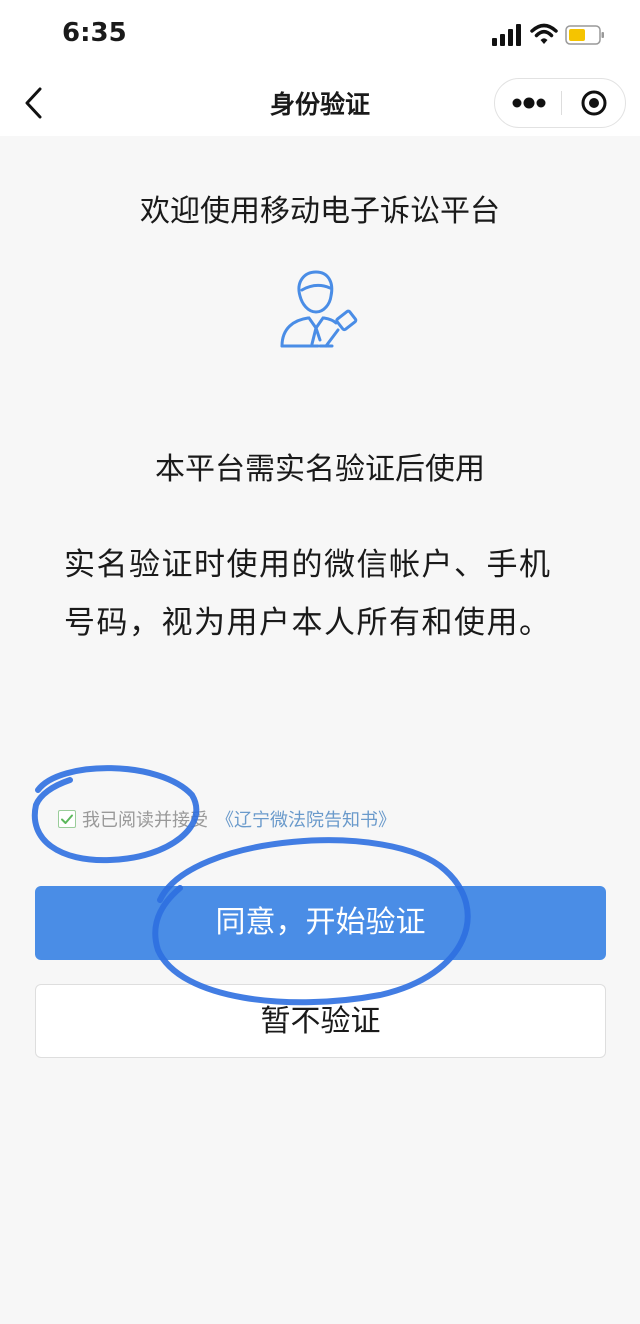 The image size is (640, 1324). Describe the element at coordinates (320, 35) in the screenshot. I see `status-bar: 6:35` at that location.